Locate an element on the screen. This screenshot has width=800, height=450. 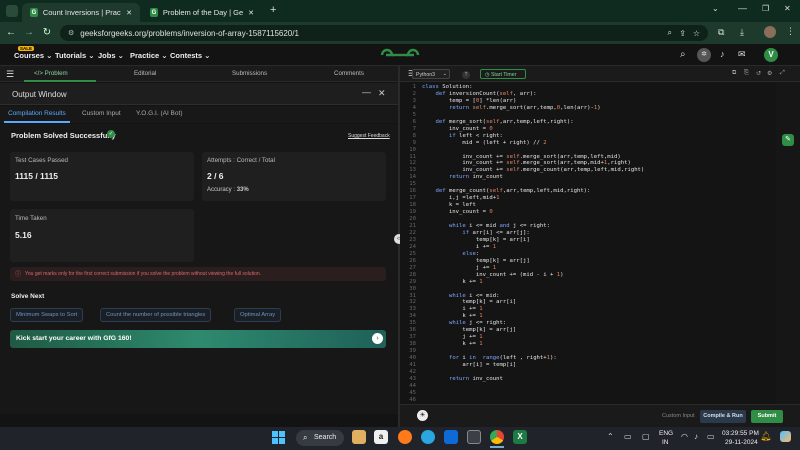
forward-icon: → is located at coordinates (29, 32).